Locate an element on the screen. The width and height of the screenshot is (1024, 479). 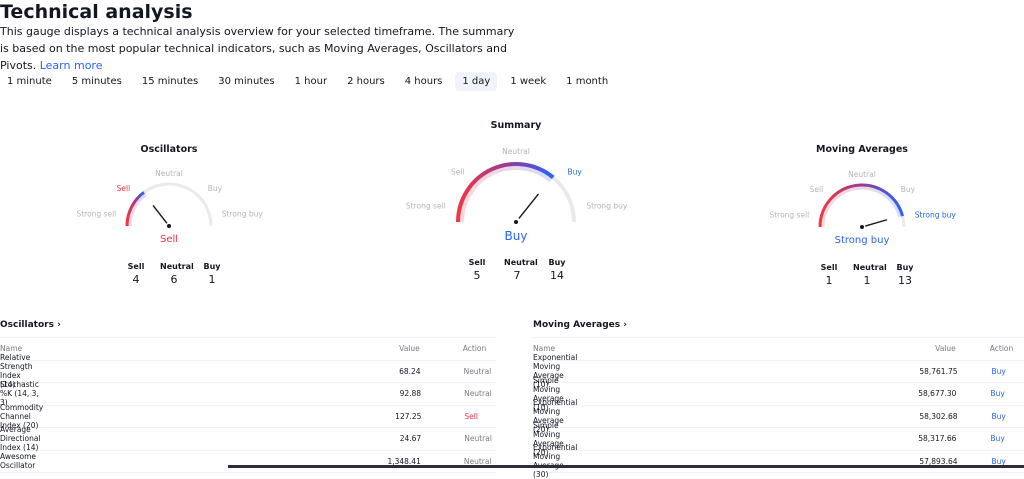
count-buy: Buy 13 is located at coordinates (905, 275).